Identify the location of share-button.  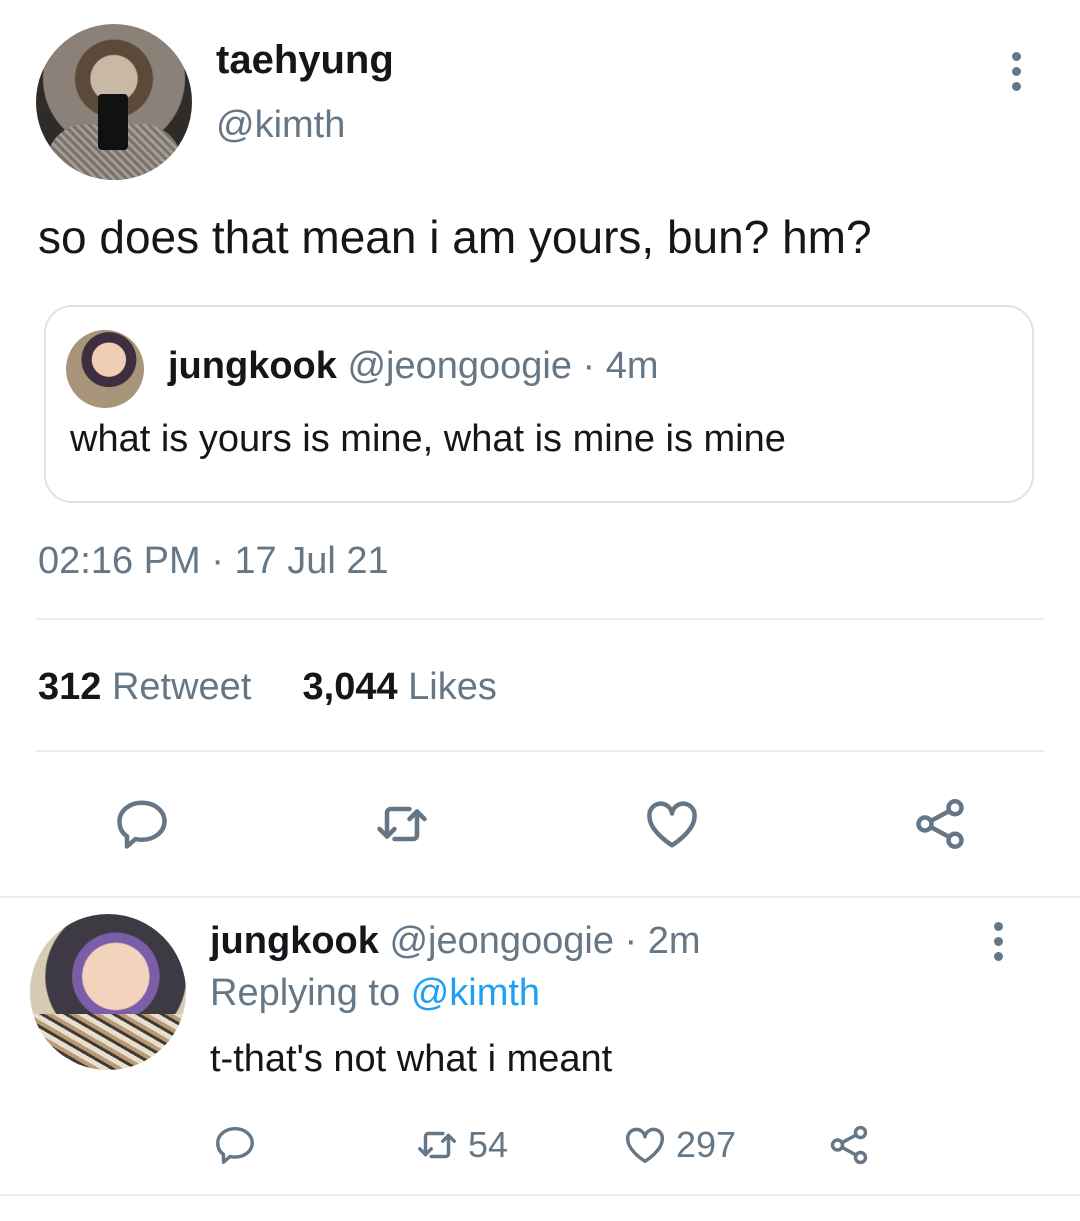
(849, 1145).